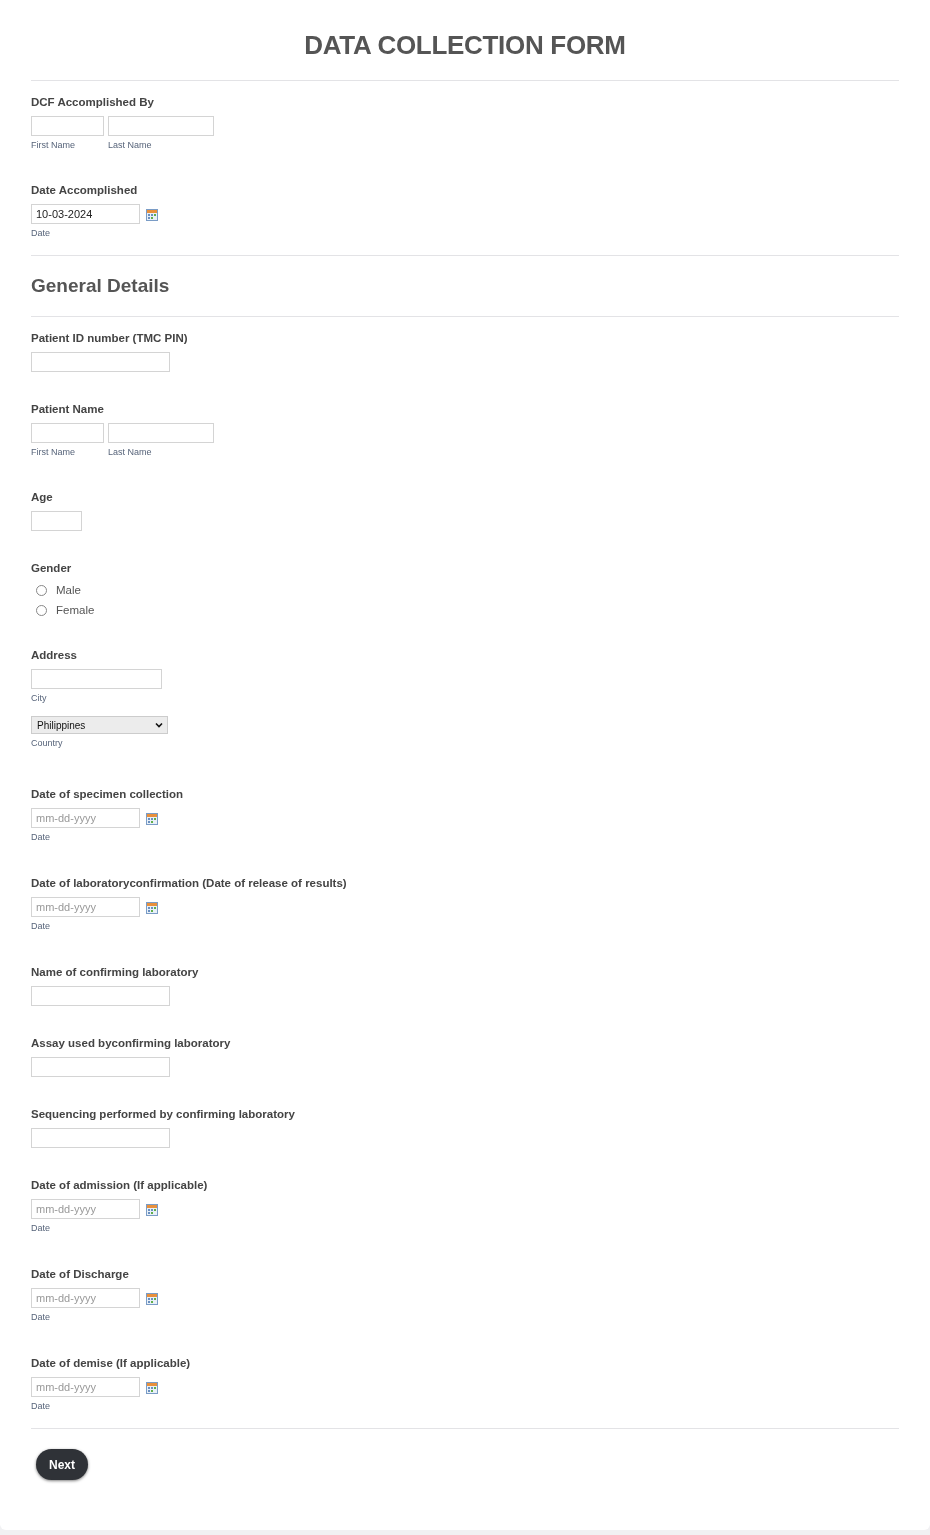  What do you see at coordinates (131, 1043) in the screenshot?
I see `field-label: Assay used byconfirming laboratory` at bounding box center [131, 1043].